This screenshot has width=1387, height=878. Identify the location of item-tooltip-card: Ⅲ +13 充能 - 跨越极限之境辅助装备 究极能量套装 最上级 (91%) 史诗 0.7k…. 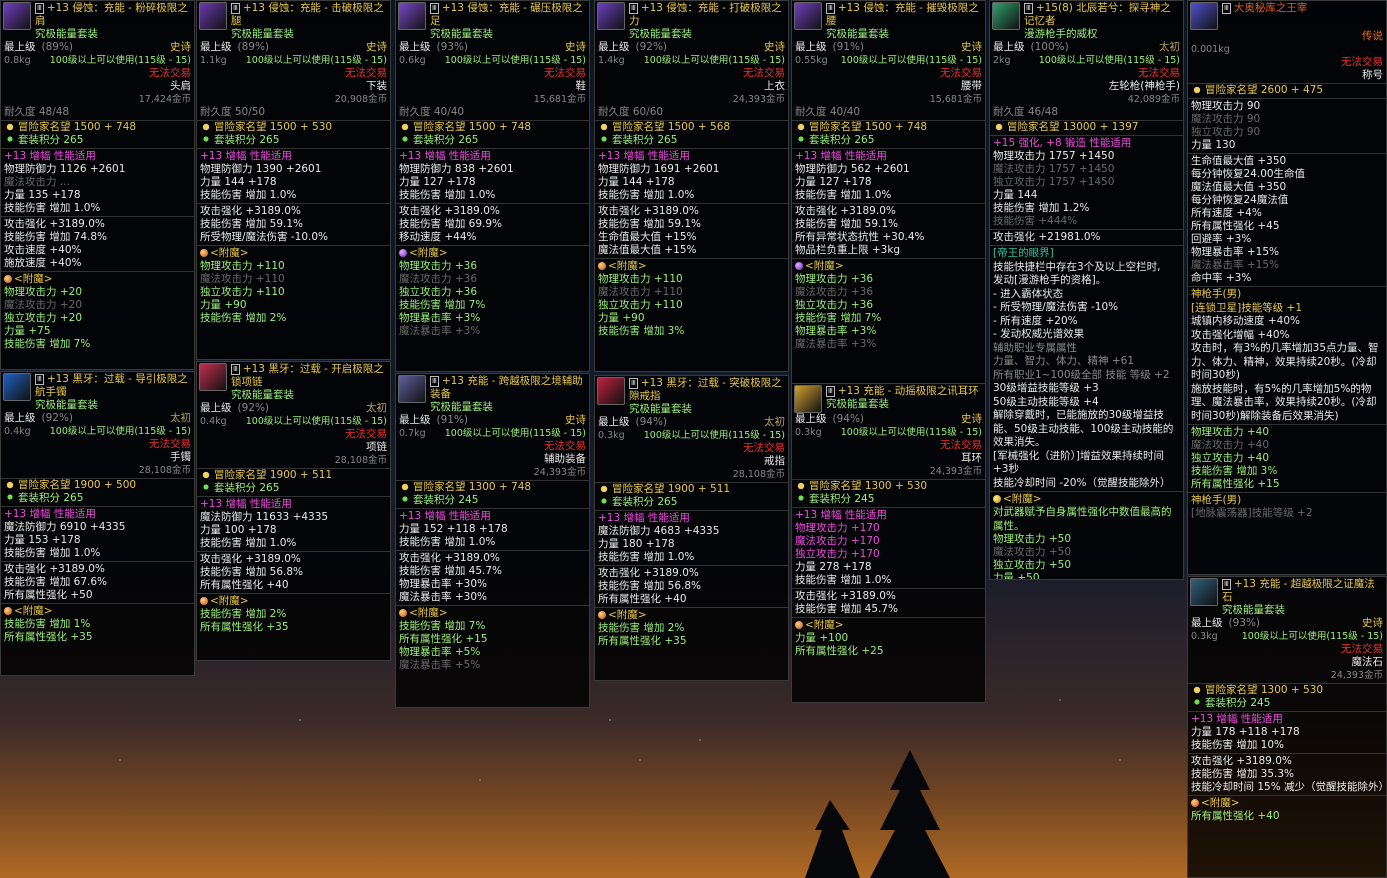
(492, 540).